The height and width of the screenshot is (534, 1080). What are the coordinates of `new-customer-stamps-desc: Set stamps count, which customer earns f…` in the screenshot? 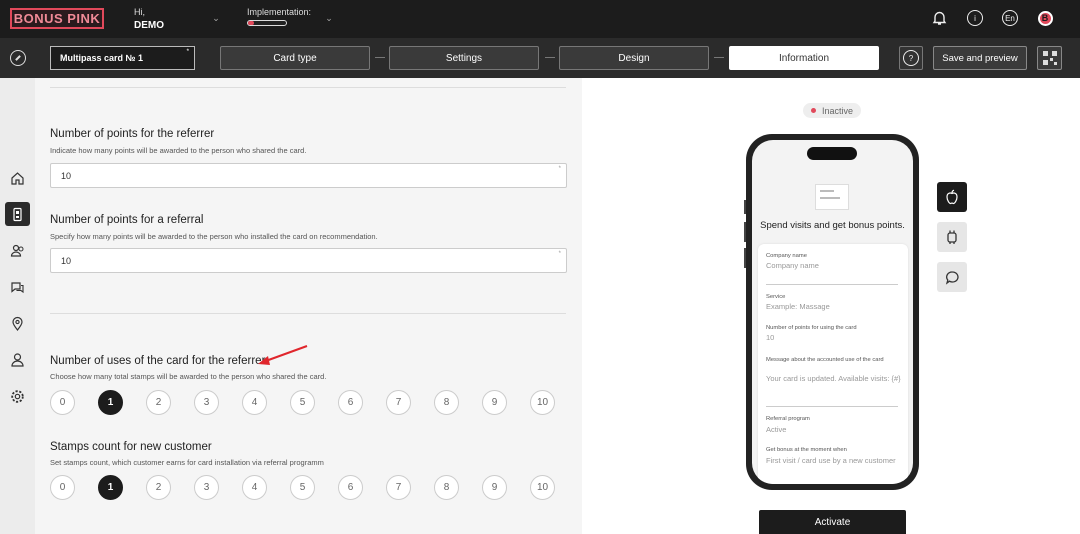 It's located at (187, 462).